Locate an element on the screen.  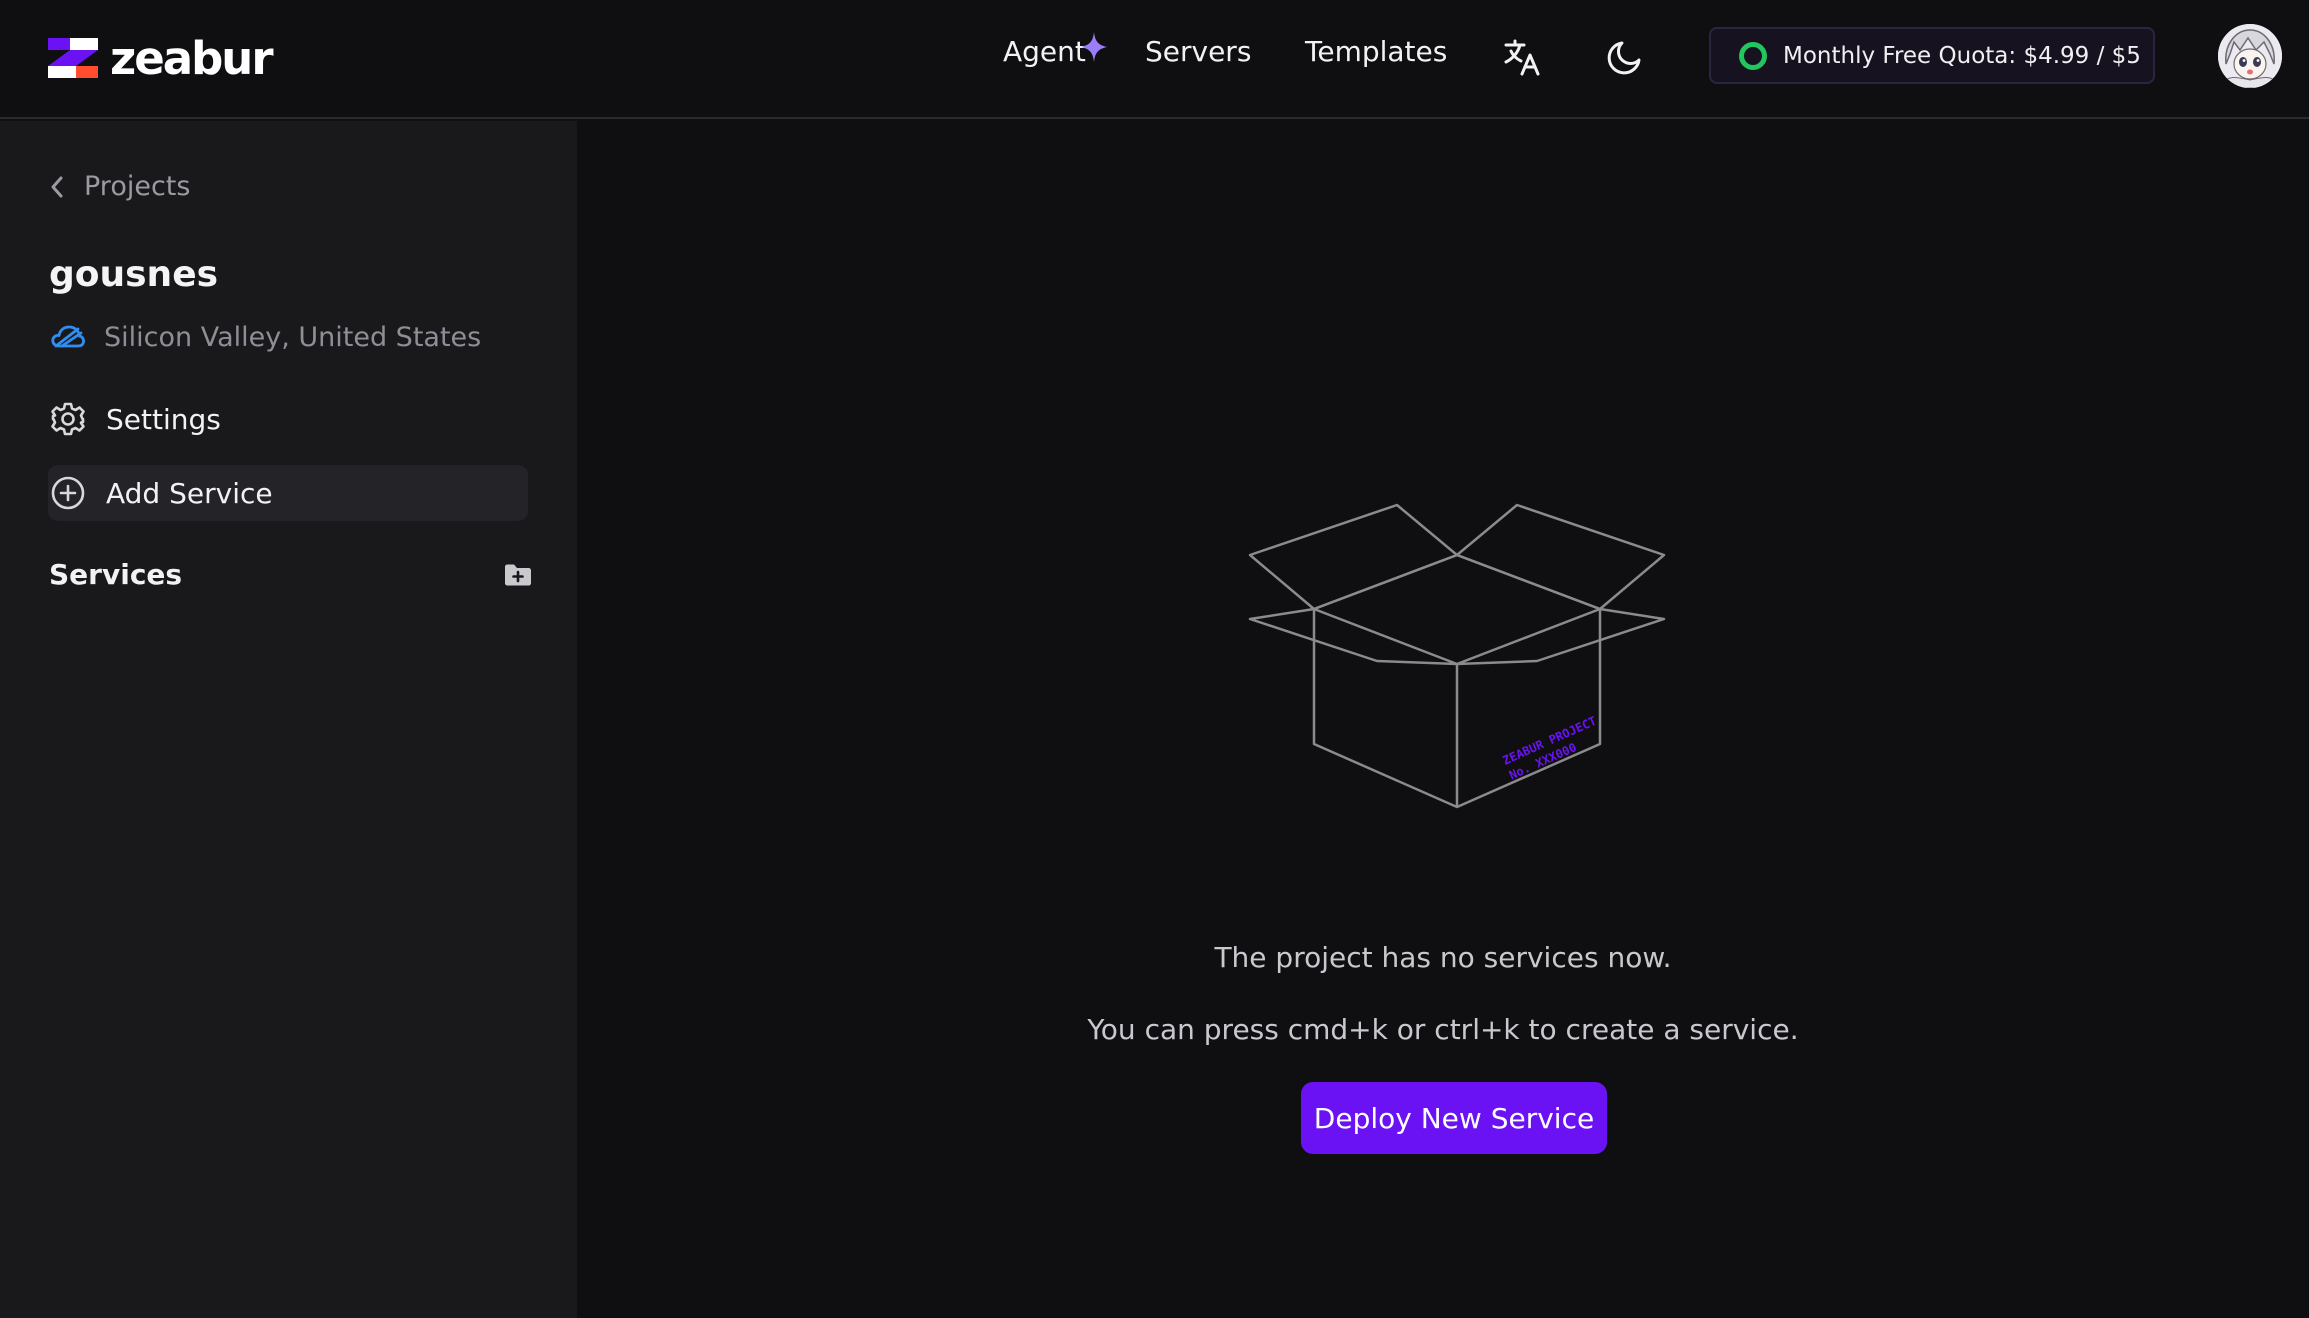
zeabur-logo: zeabur is located at coordinates (161, 58).